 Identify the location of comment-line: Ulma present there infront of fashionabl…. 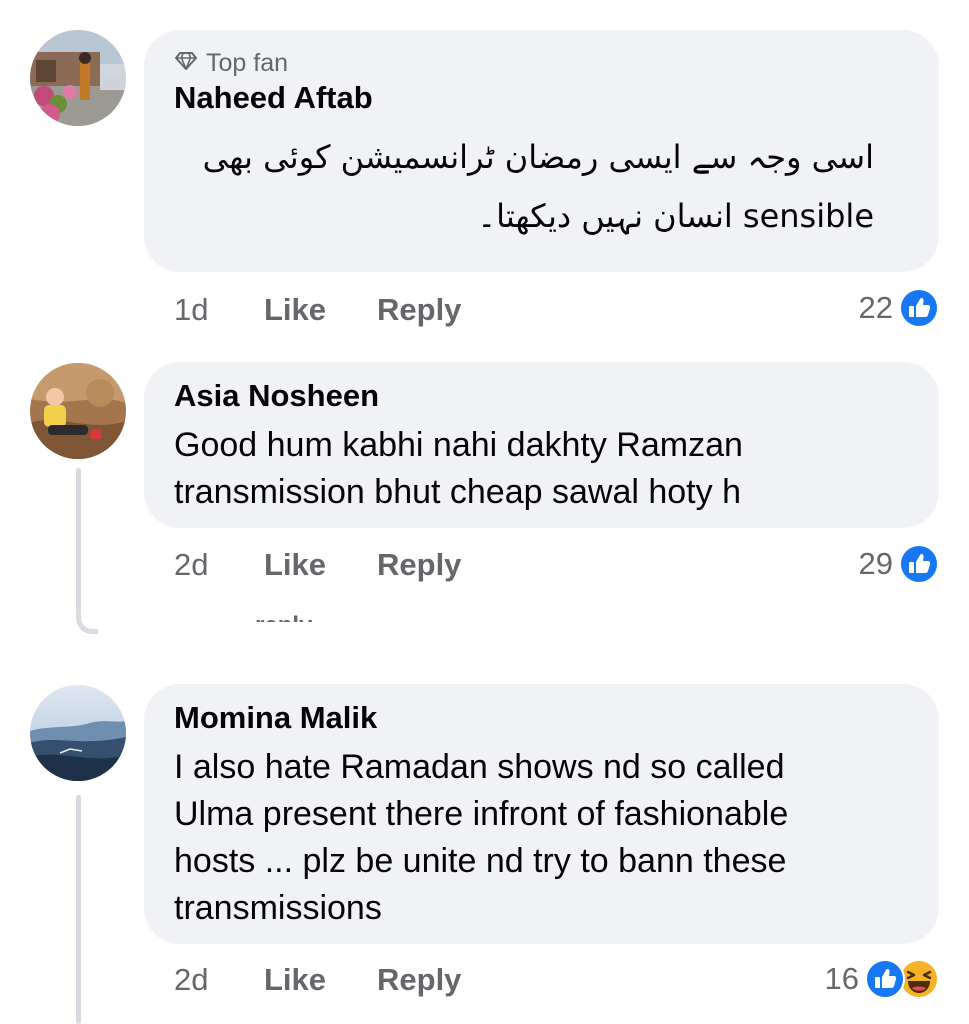
(481, 814).